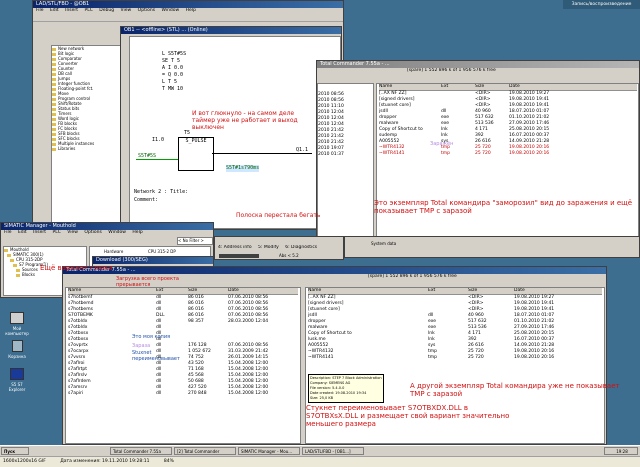  What do you see at coordinates (451, 70) in the screenshot?
I see `tc-top-drive-info: [spare] 1 552 896 k of 1 956 576 k free` at bounding box center [451, 70].